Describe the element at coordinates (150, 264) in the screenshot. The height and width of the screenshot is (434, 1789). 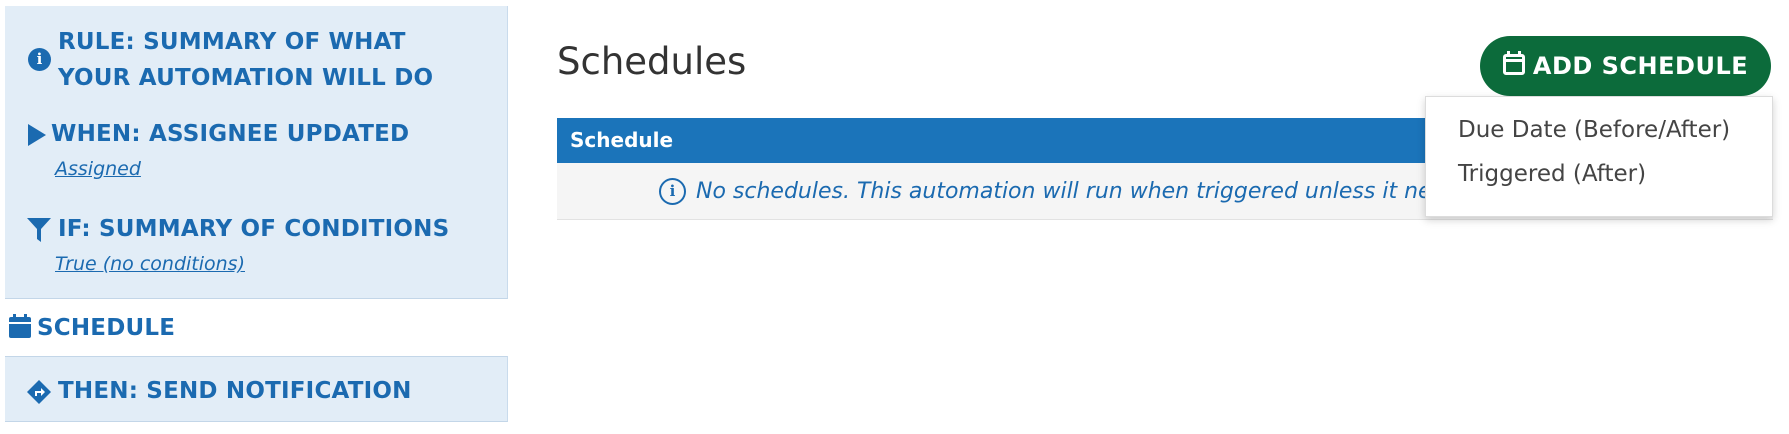
I see `if-conditions-link: True (no conditions)` at that location.